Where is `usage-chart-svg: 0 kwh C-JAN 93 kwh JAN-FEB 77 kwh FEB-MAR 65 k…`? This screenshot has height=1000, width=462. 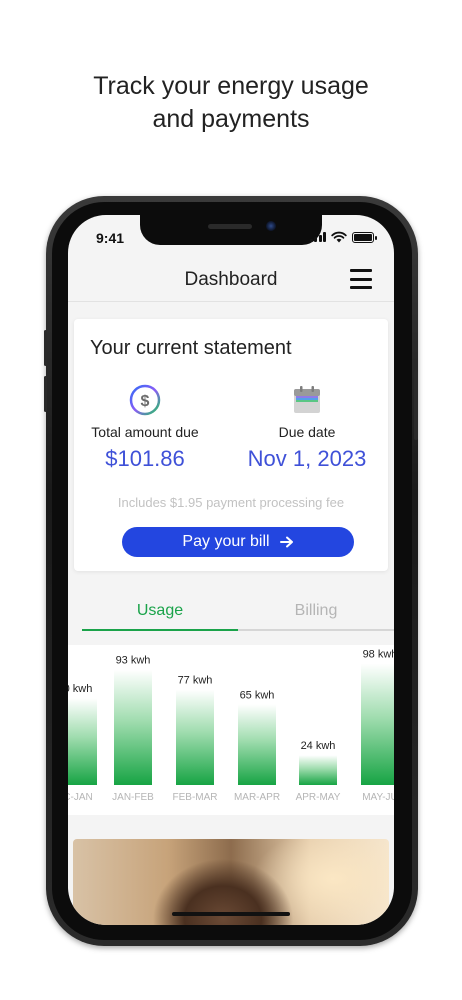 usage-chart-svg: 0 kwh C-JAN 93 kwh JAN-FEB 77 kwh FEB-MAR 65 k… is located at coordinates (231, 725).